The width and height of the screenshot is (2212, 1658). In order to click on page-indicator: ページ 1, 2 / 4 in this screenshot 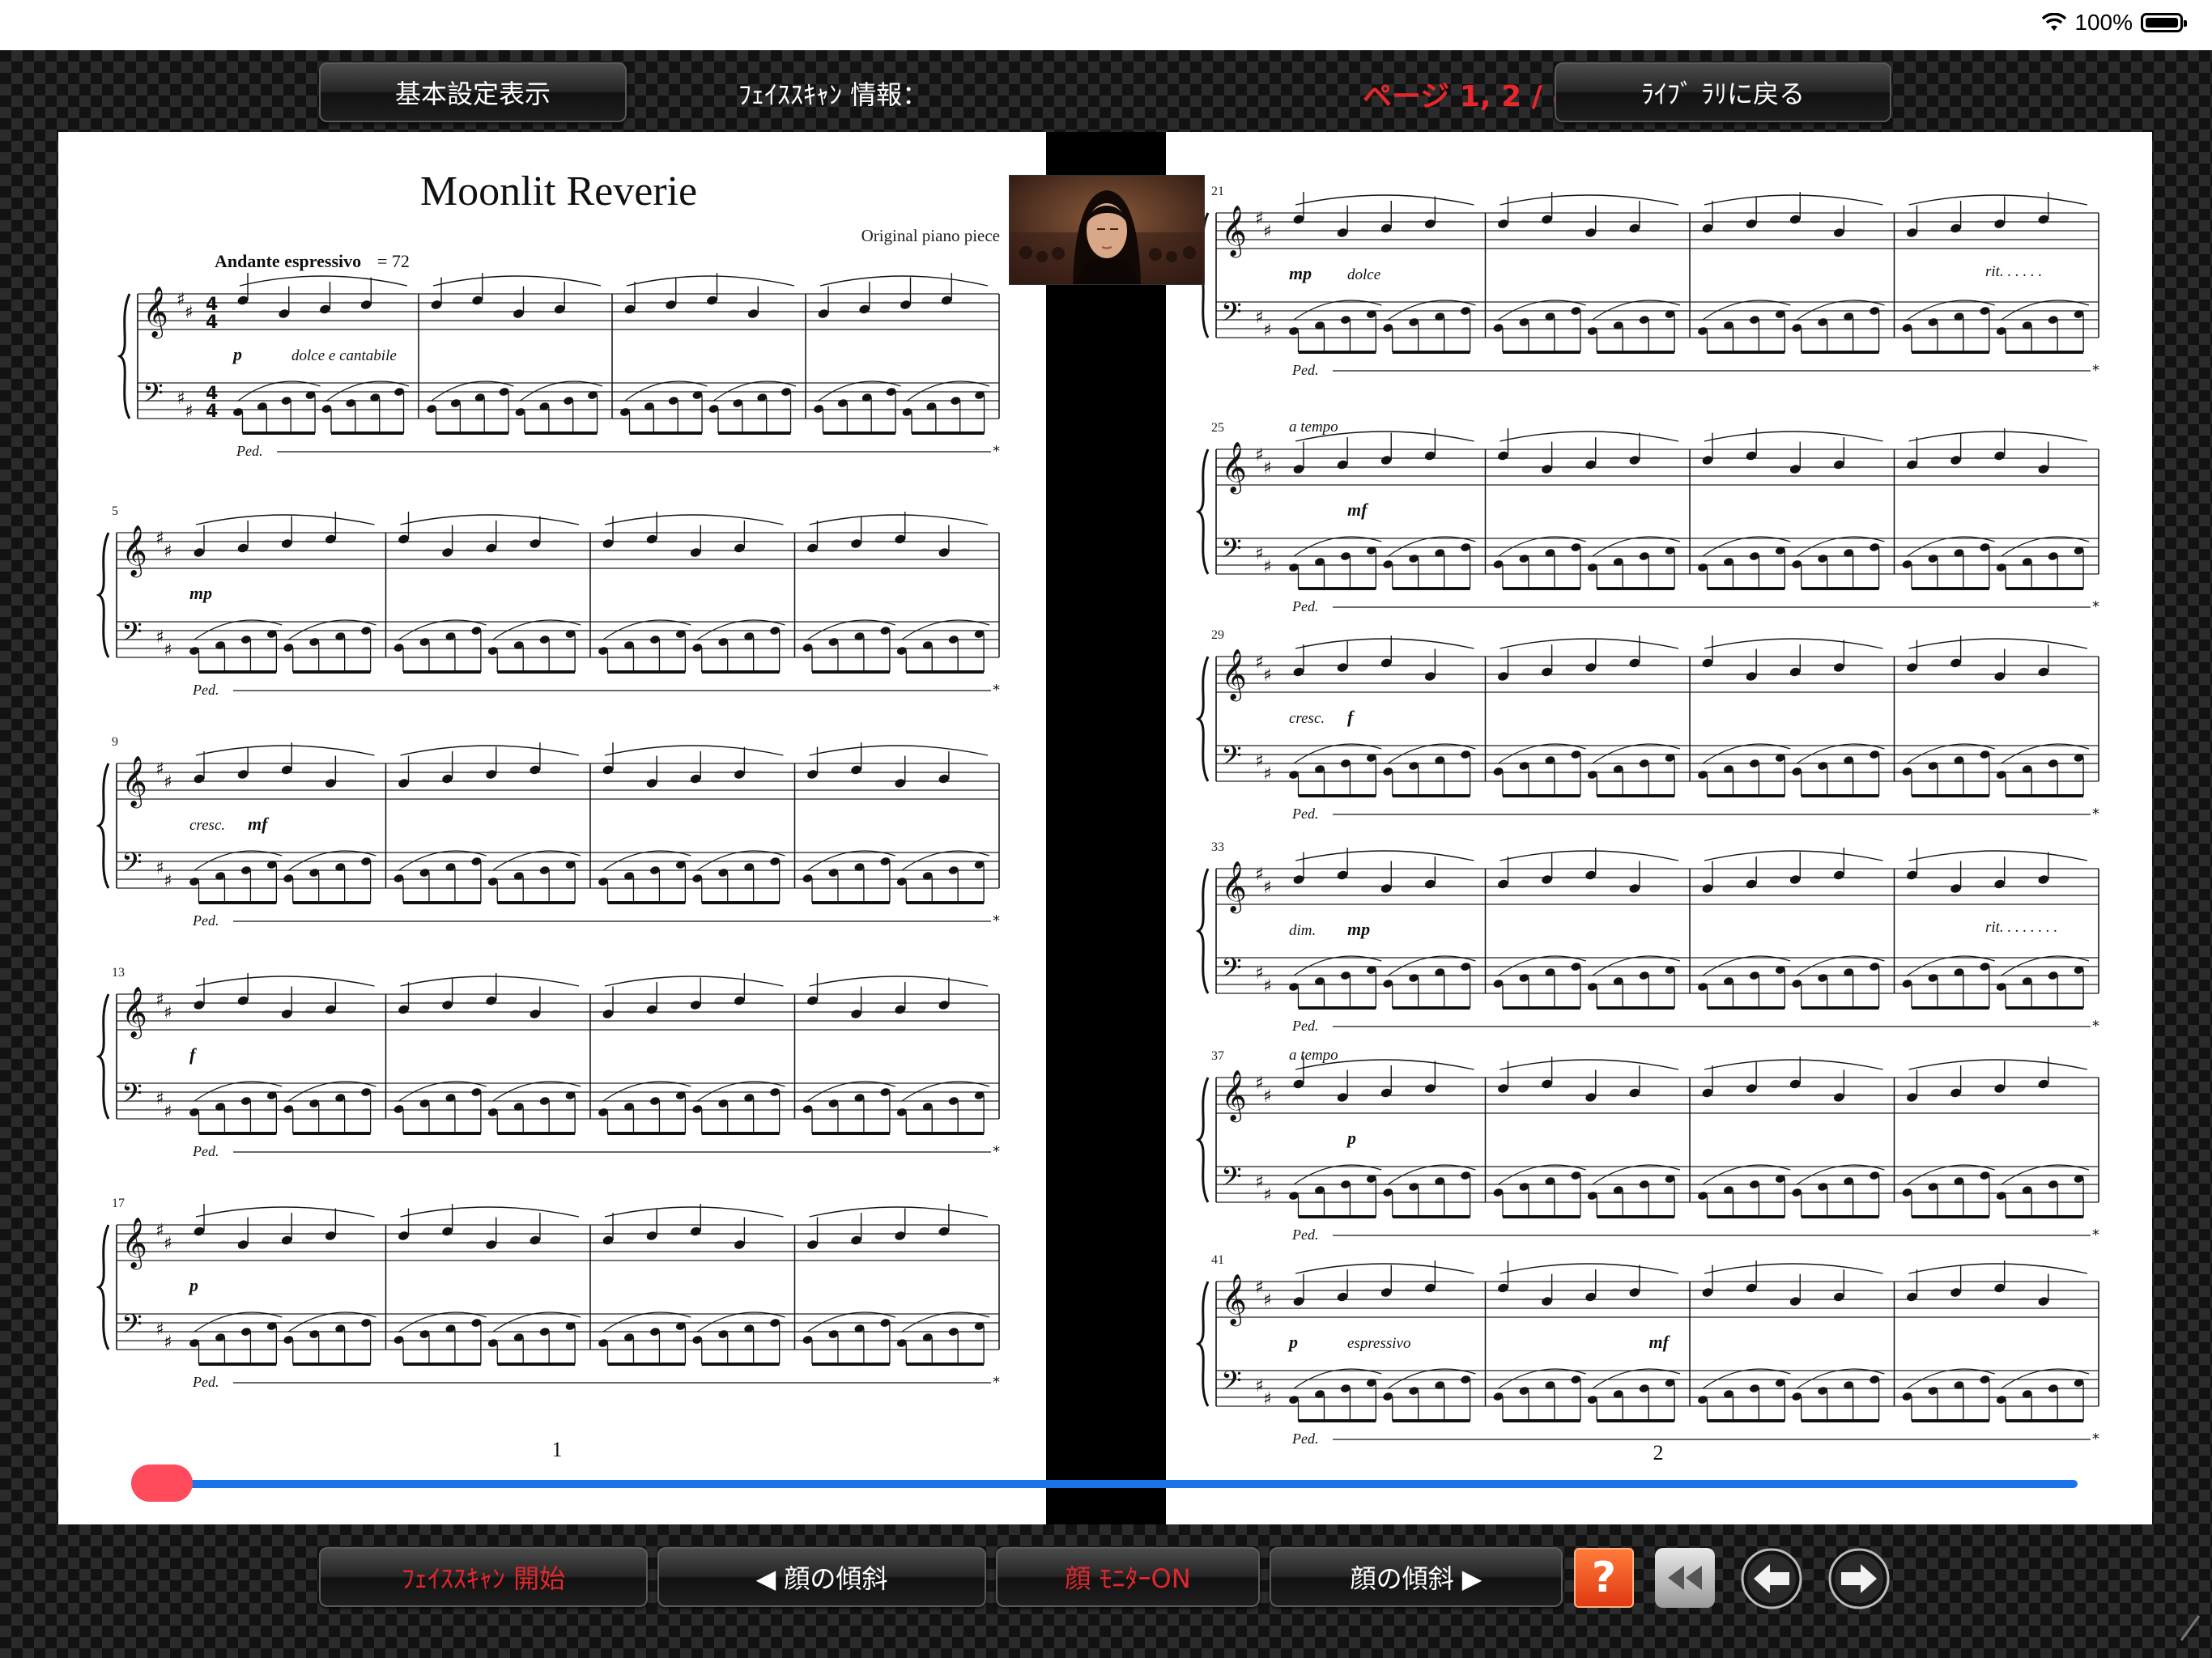, I will do `click(1468, 96)`.